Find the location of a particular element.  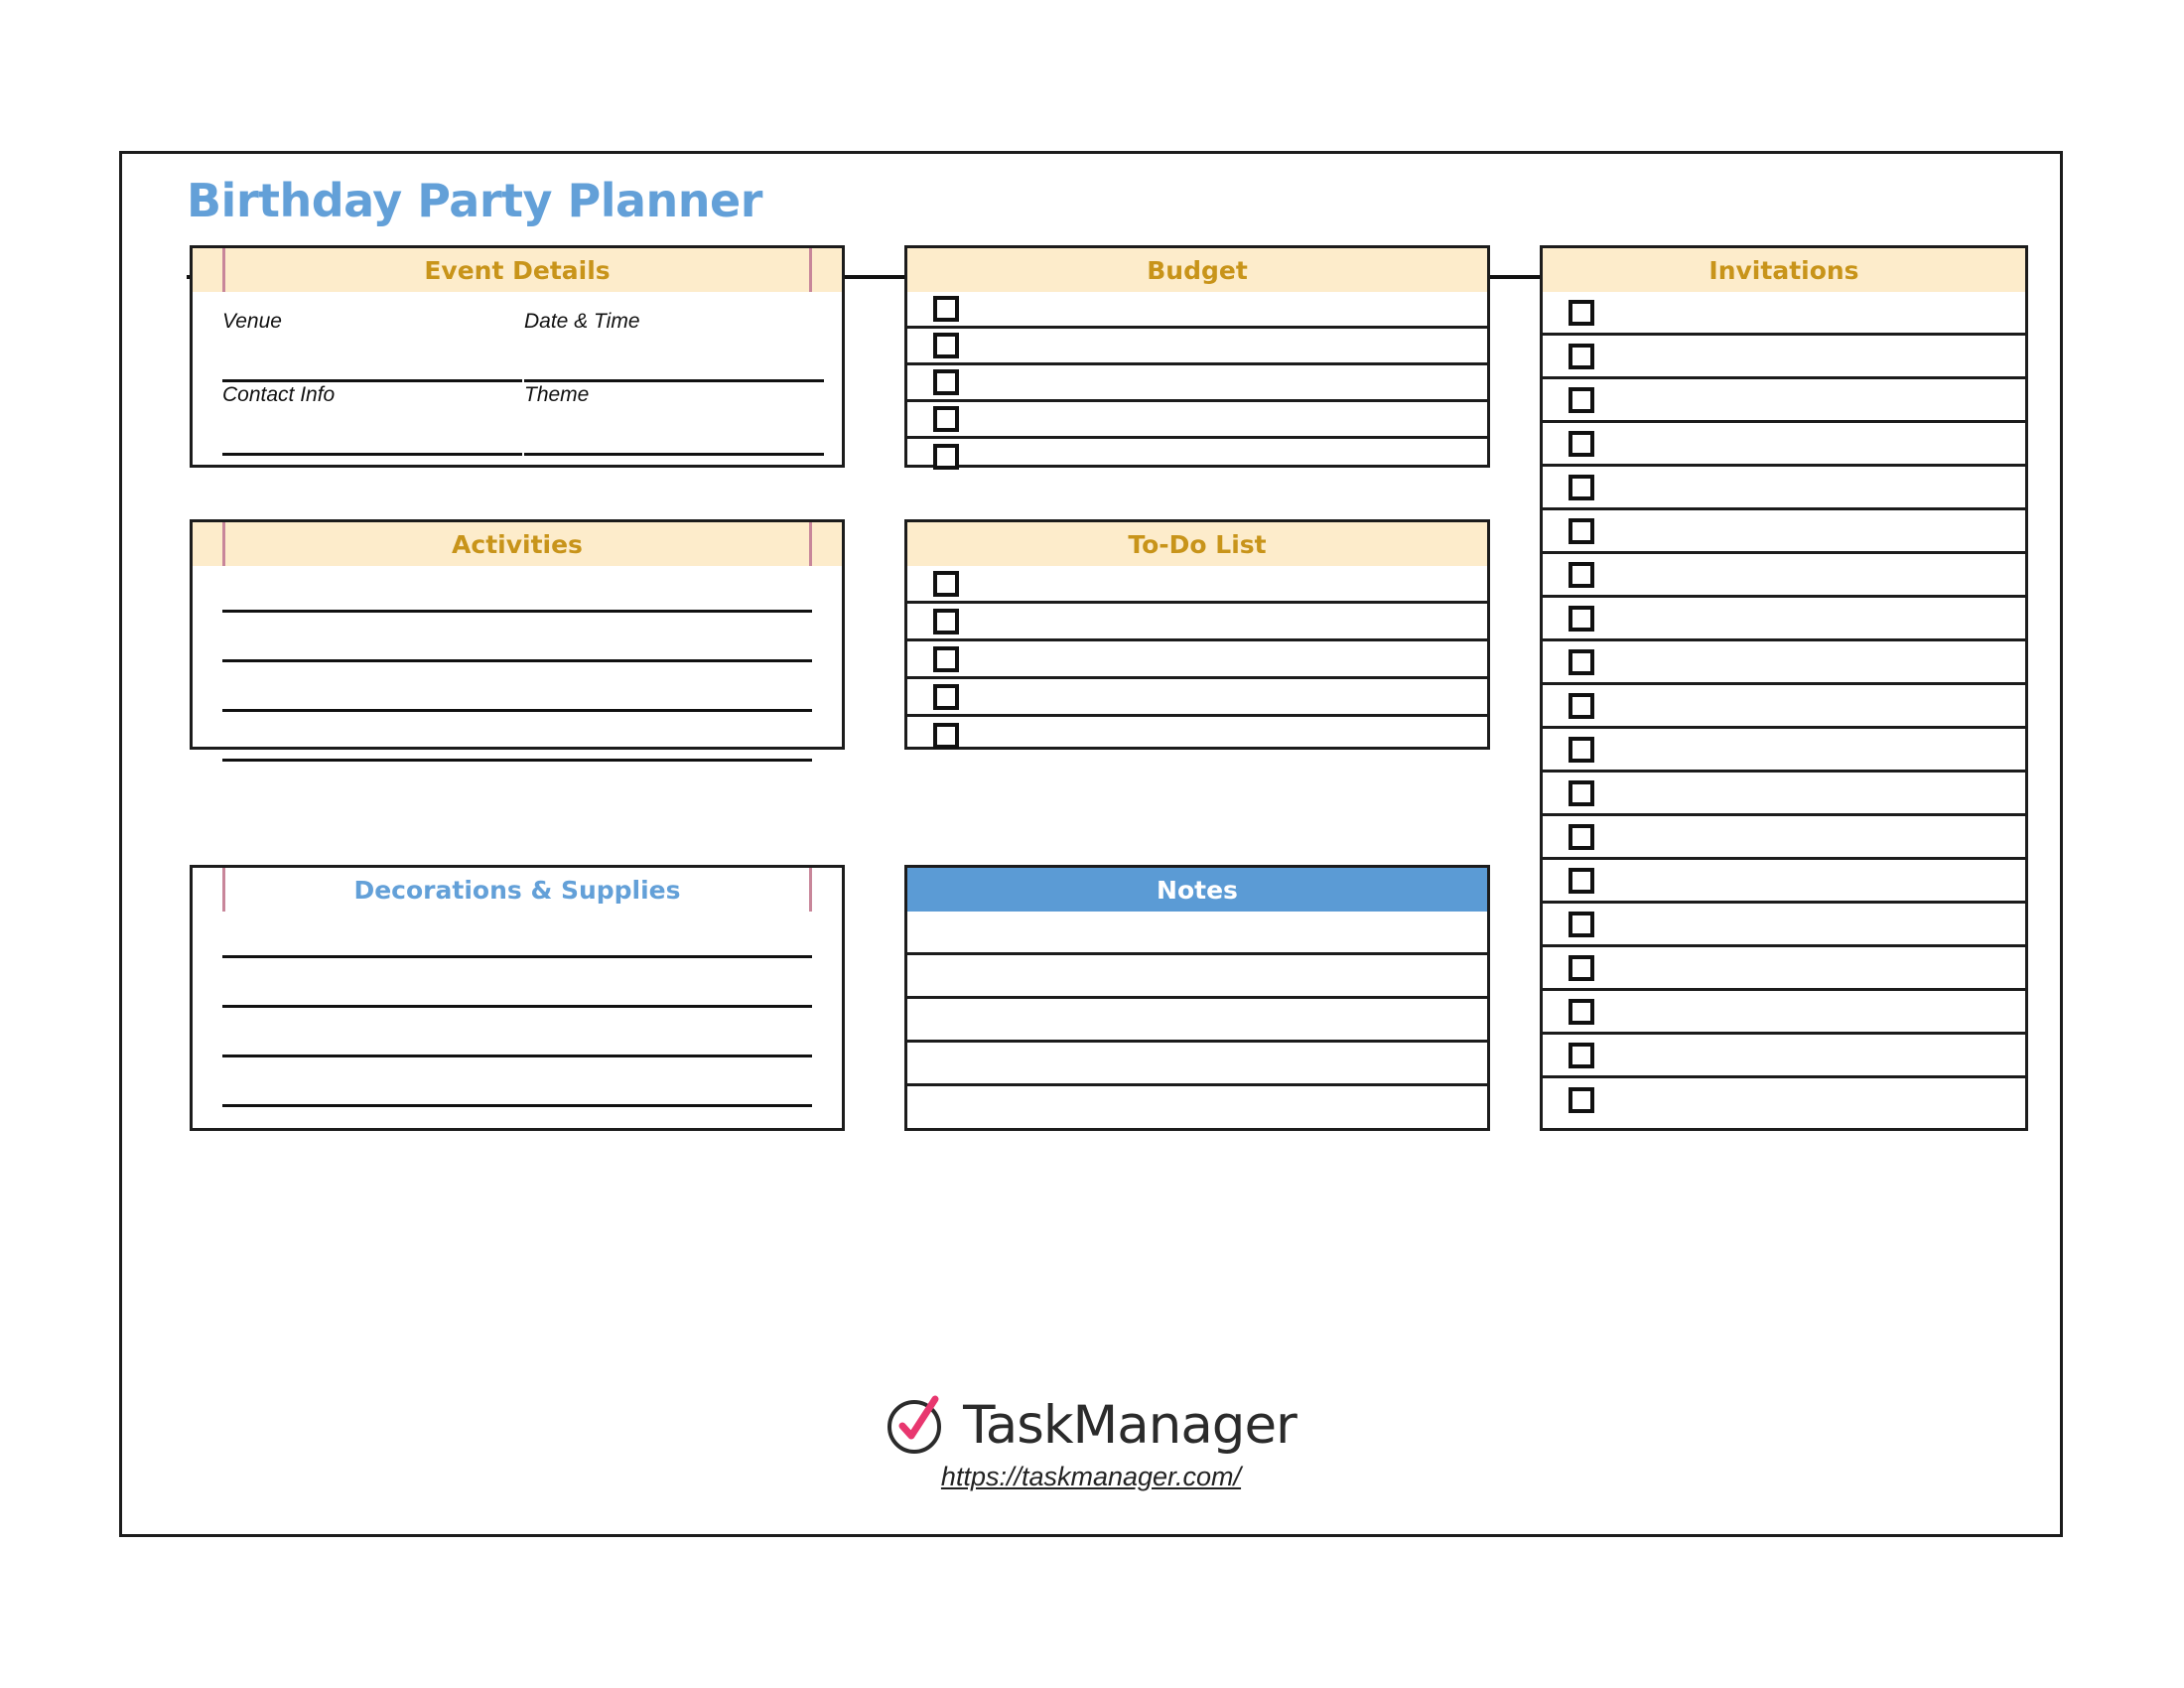

todo-header: To-Do List is located at coordinates (1197, 544).